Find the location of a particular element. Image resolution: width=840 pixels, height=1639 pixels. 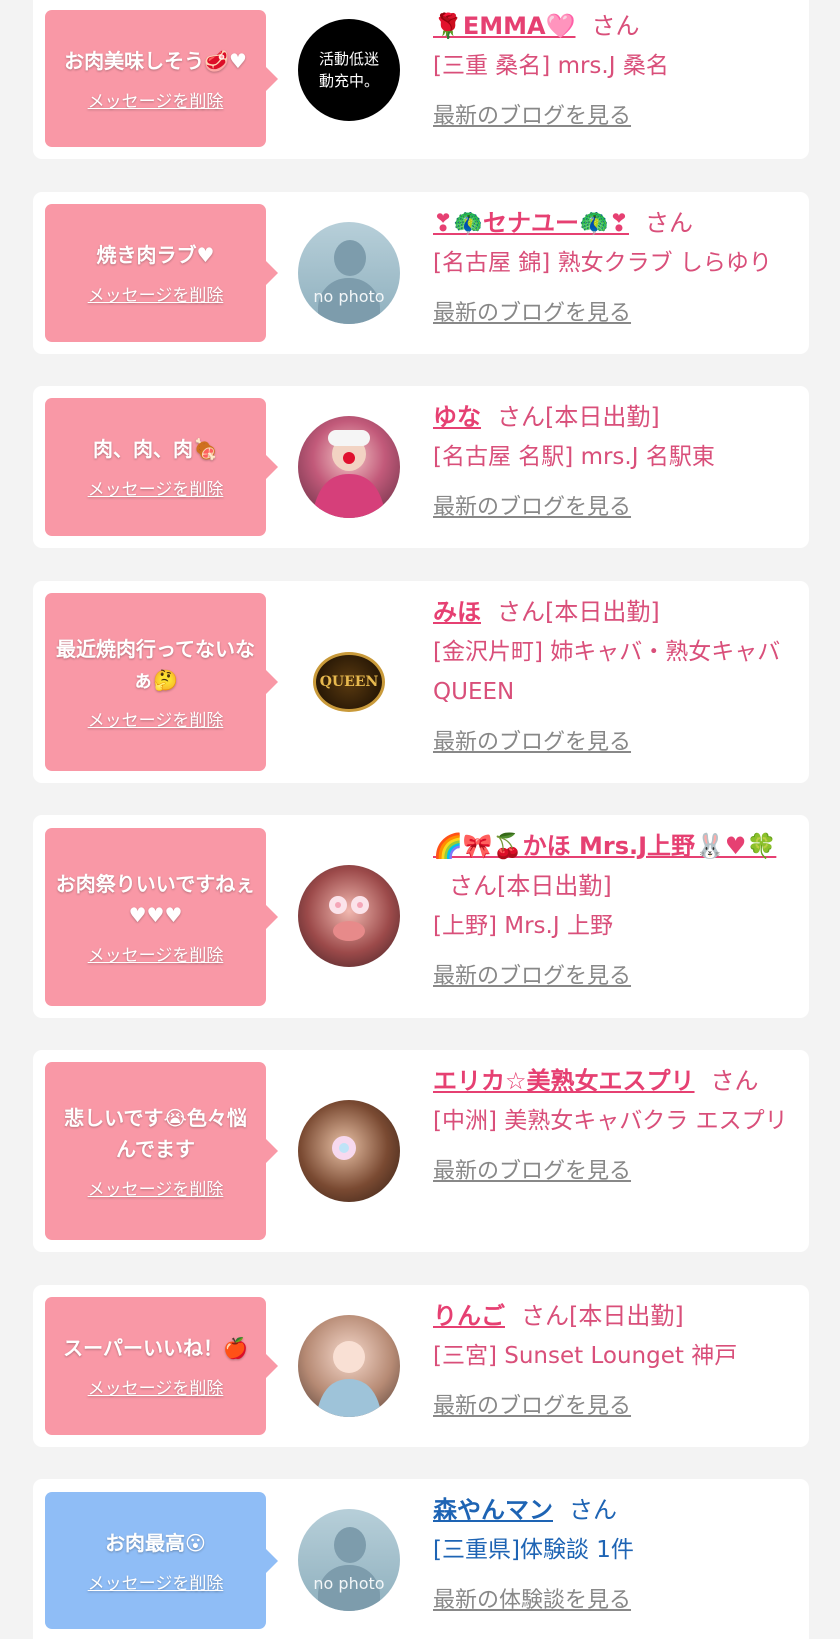

queen-logo: QUEEN is located at coordinates (349, 682).